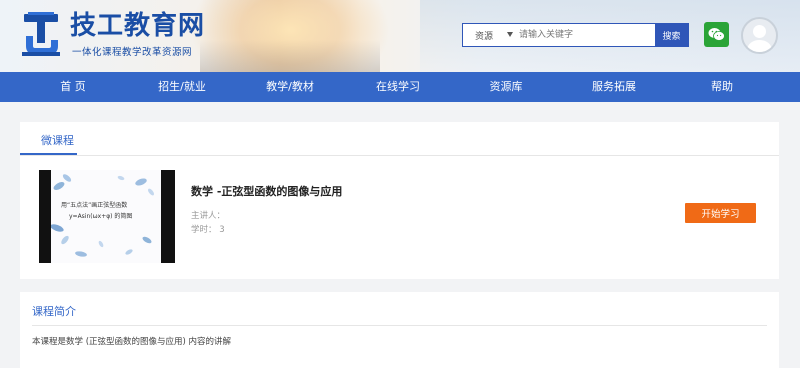  Describe the element at coordinates (182, 87) in the screenshot. I see `nav-item-admissions: 招生/就业` at that location.